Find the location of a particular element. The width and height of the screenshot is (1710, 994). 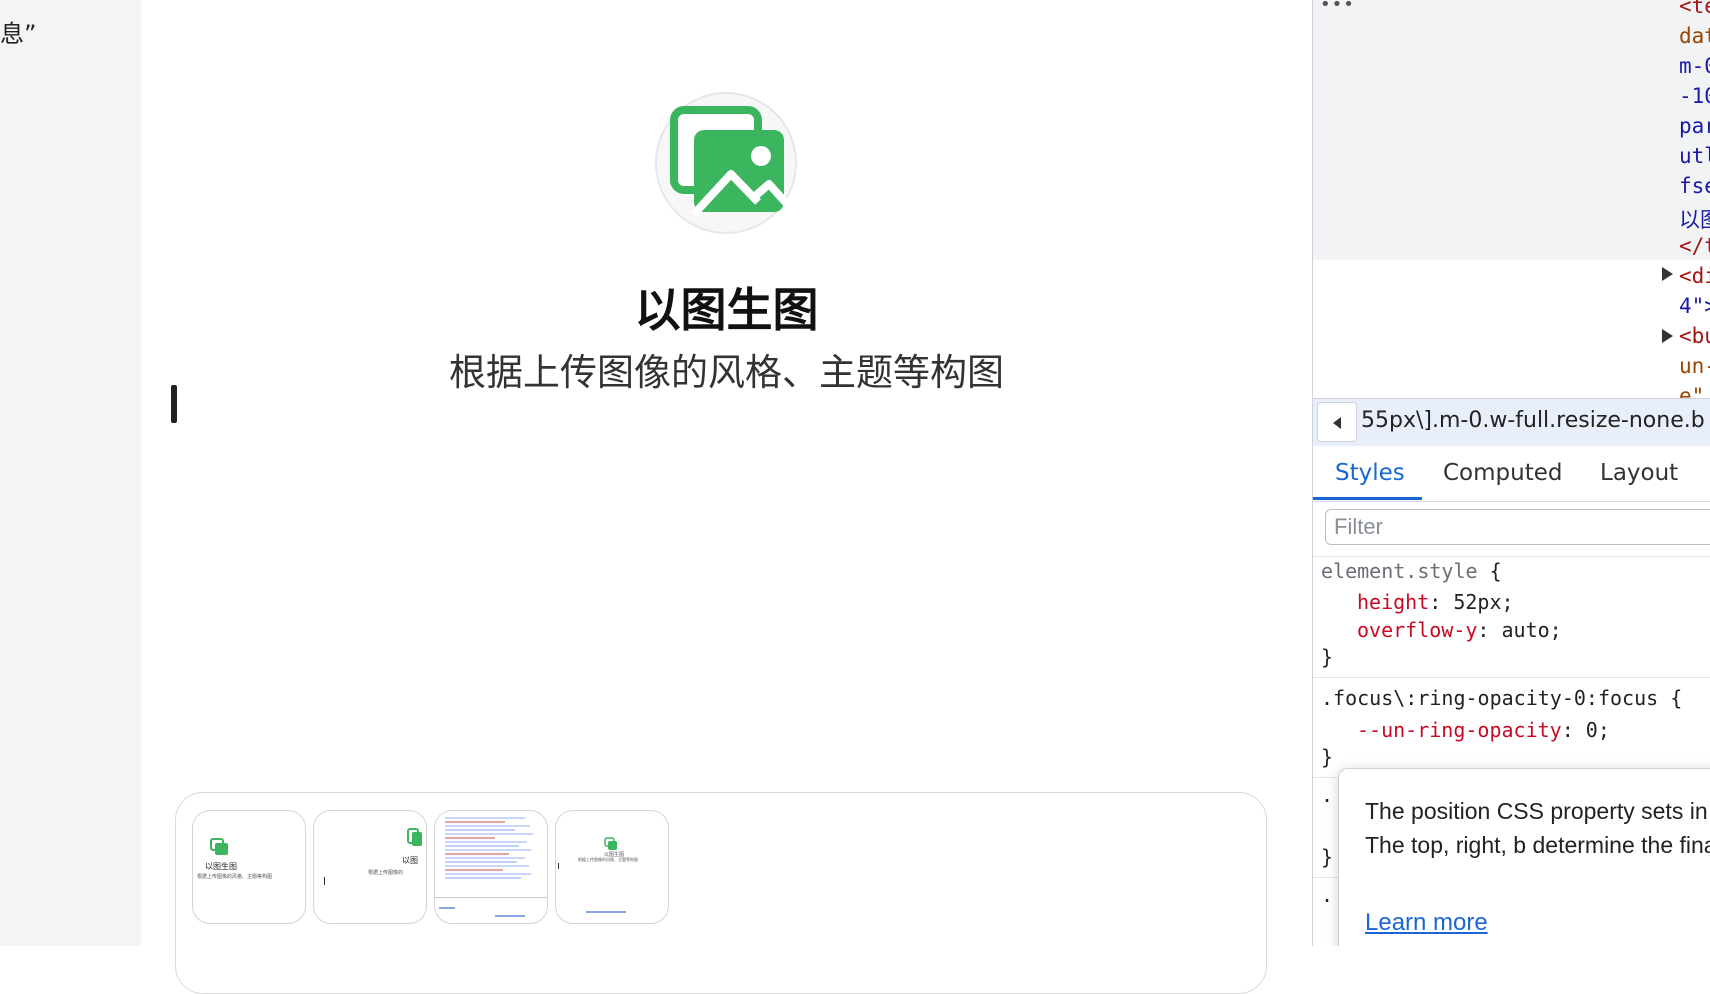

image-thumbnail is located at coordinates (491, 867).